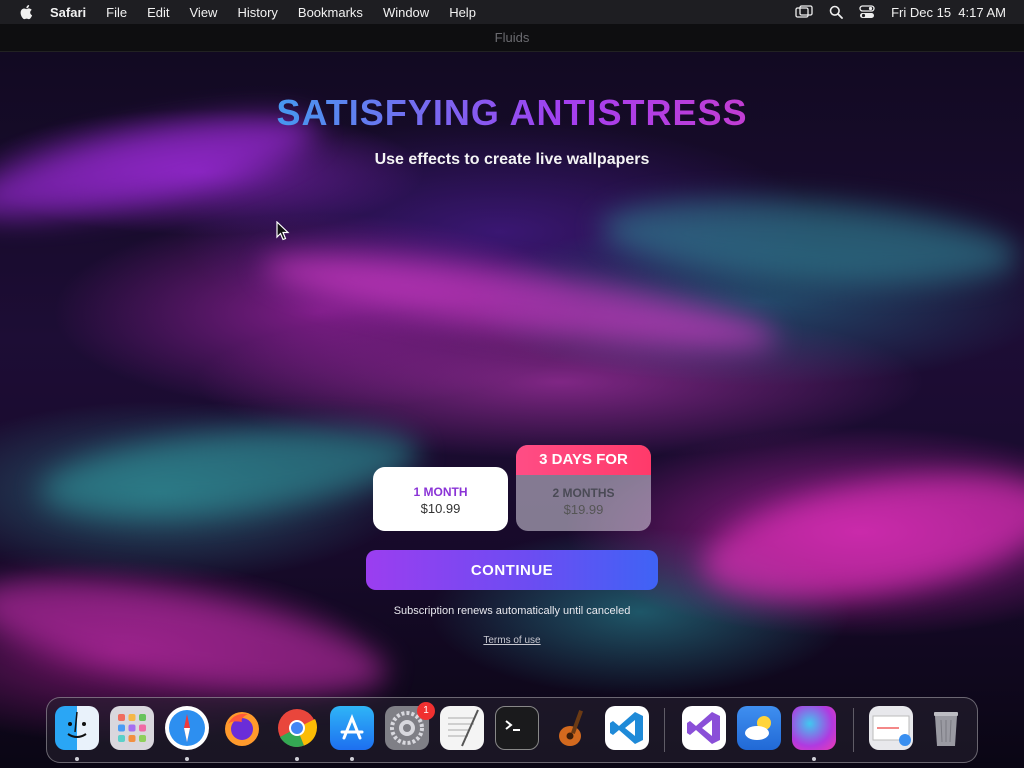 The image size is (1024, 768). What do you see at coordinates (257, 12) in the screenshot?
I see `menu-history: History` at bounding box center [257, 12].